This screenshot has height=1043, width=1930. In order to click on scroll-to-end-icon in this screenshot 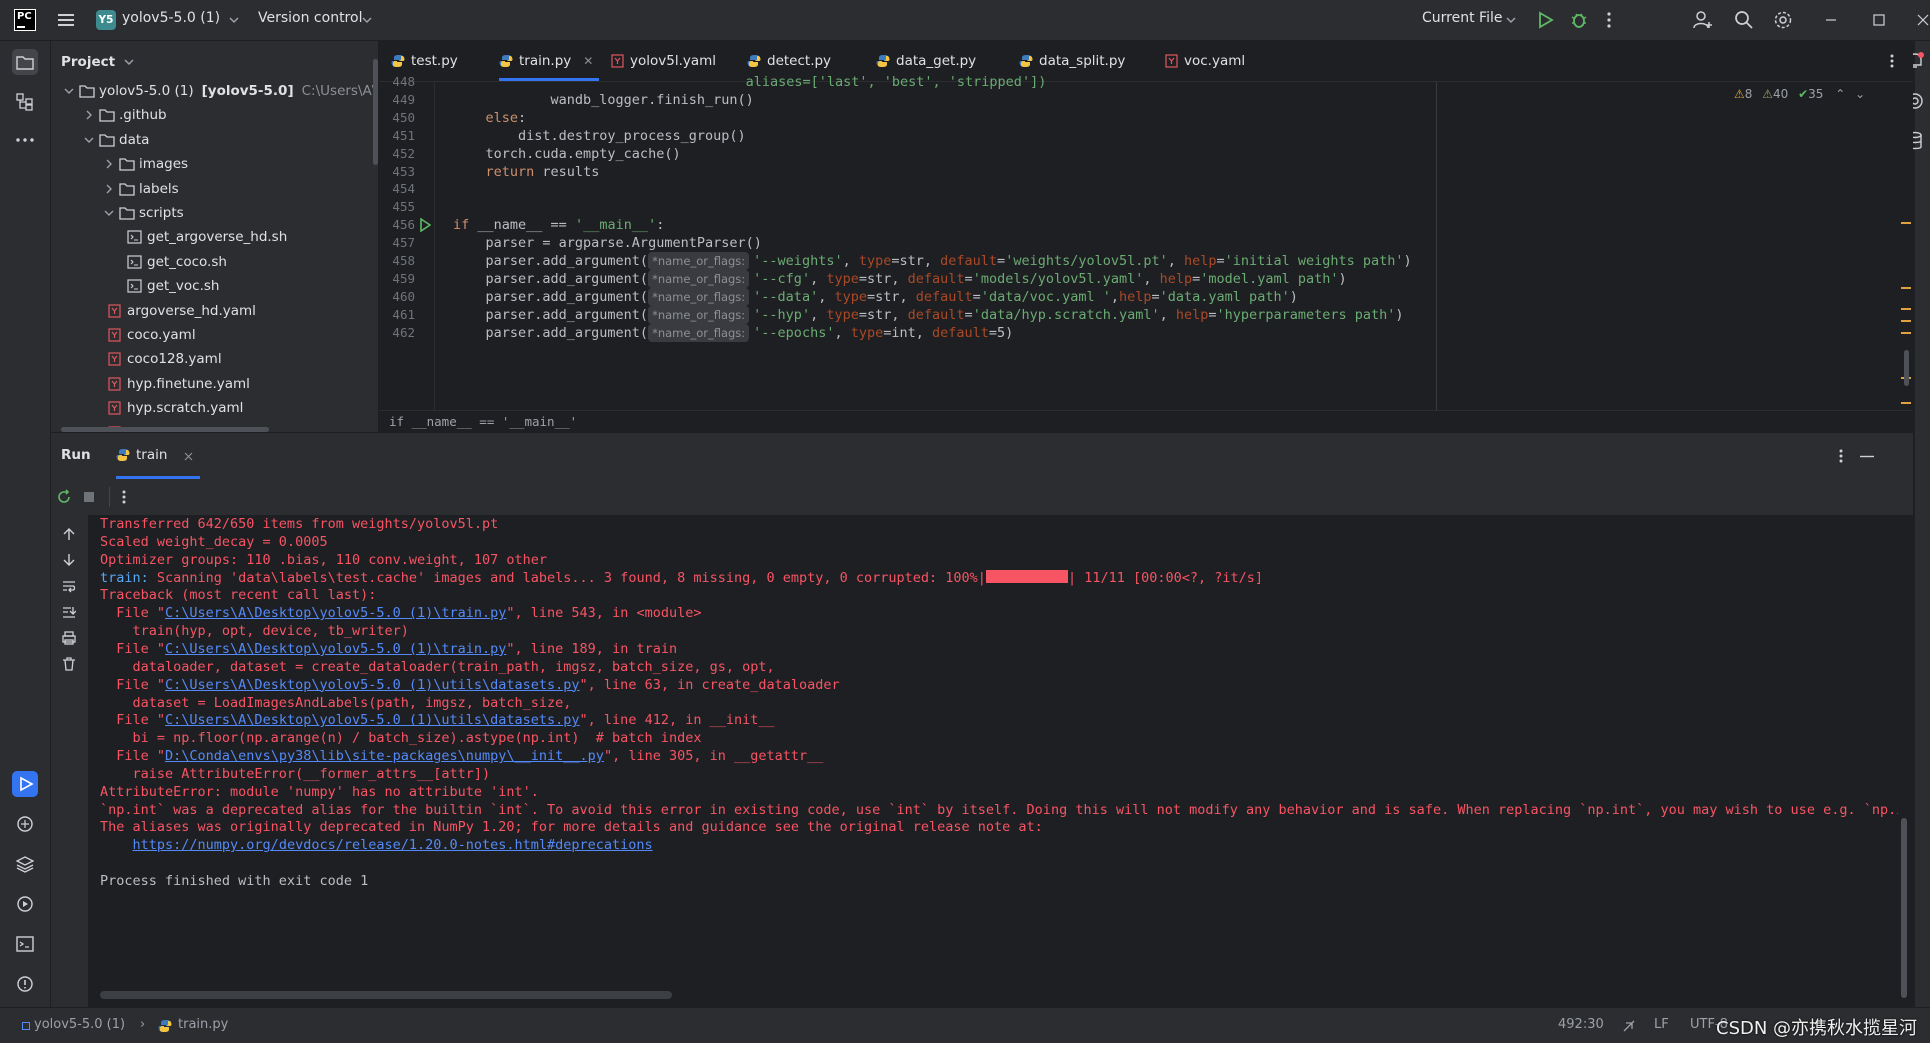, I will do `click(69, 612)`.